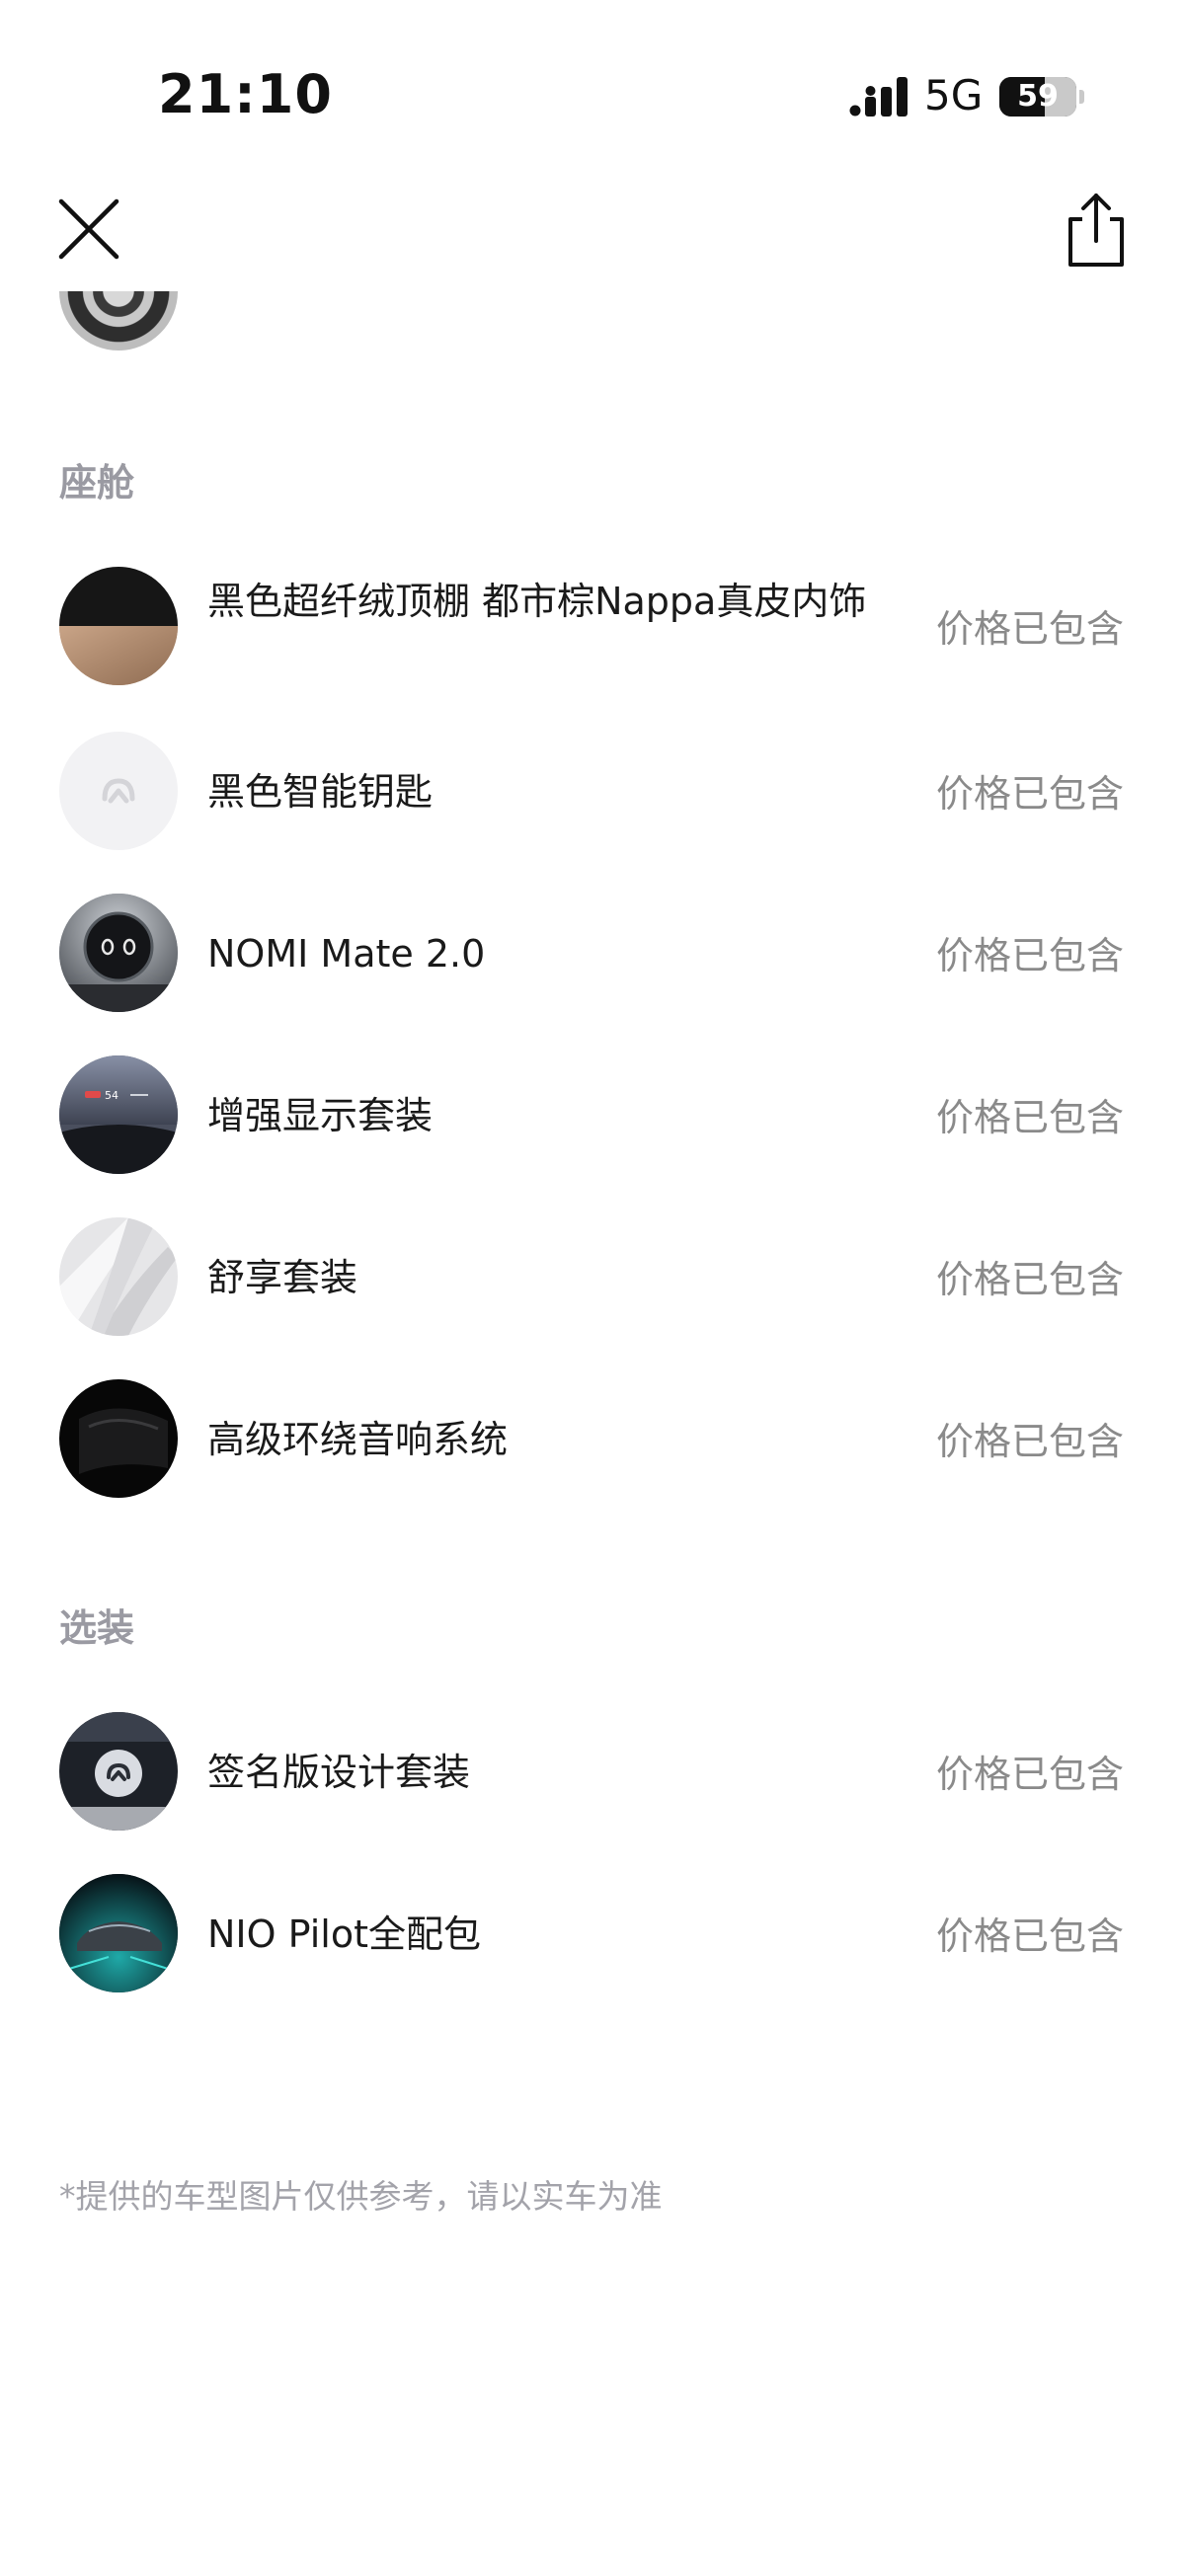 The width and height of the screenshot is (1185, 2576). I want to click on item-name: 高级环绕音响系统, so click(358, 1439).